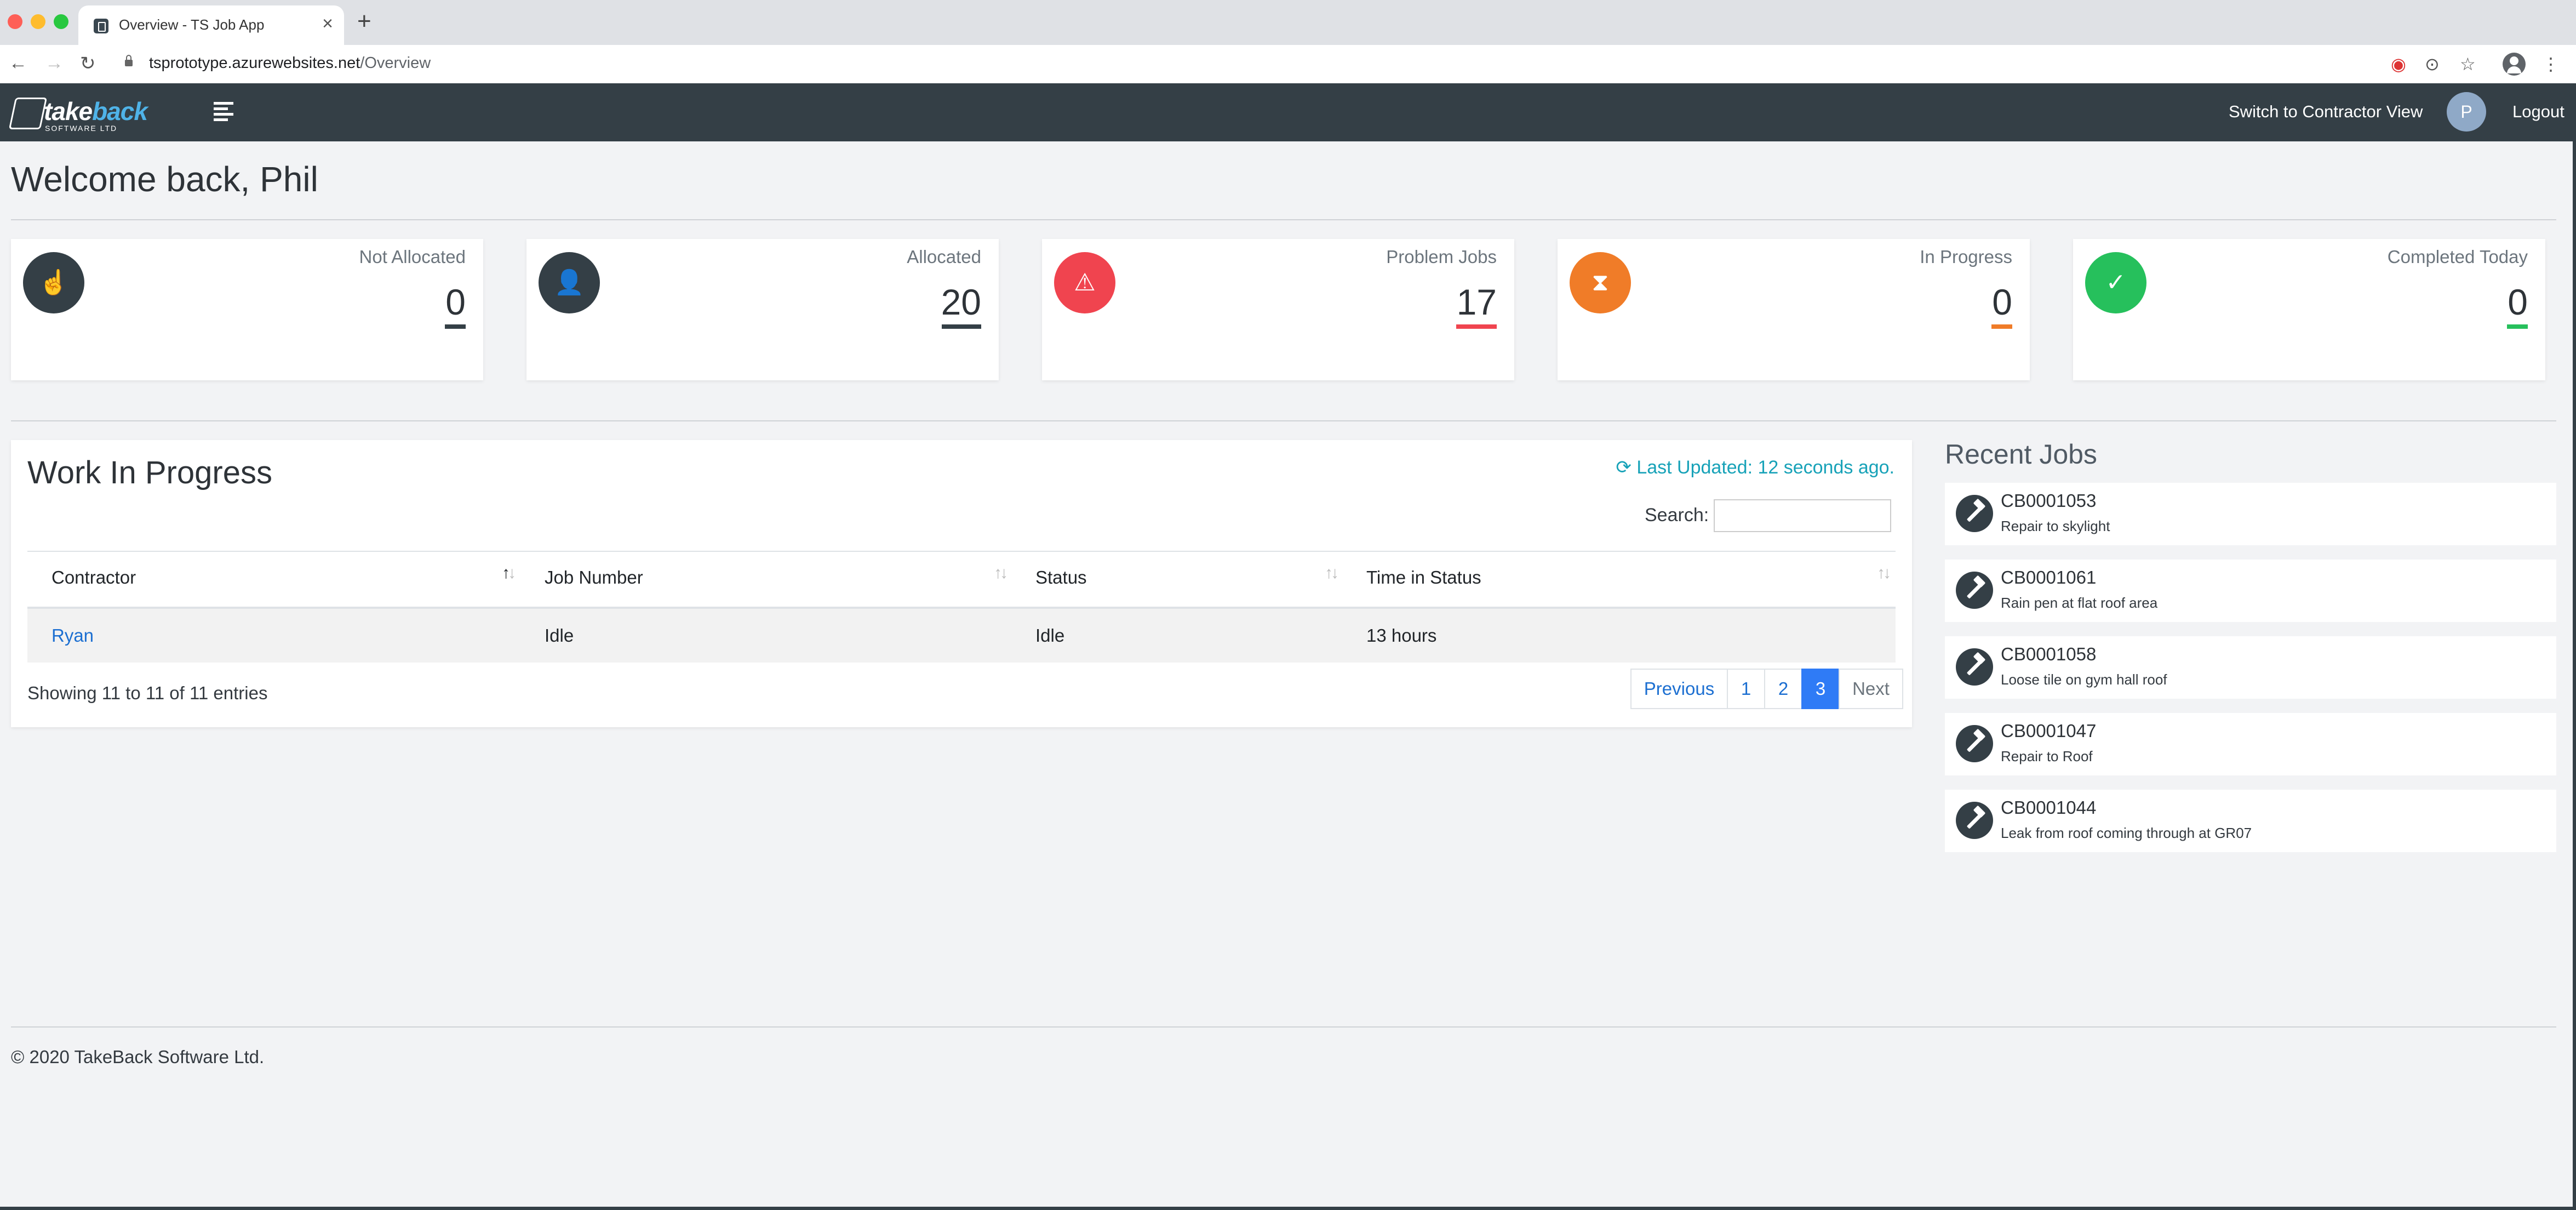 This screenshot has width=2576, height=1210. I want to click on stat-card-problem-jobs: ⚠ Problem Jobs 17, so click(1278, 310).